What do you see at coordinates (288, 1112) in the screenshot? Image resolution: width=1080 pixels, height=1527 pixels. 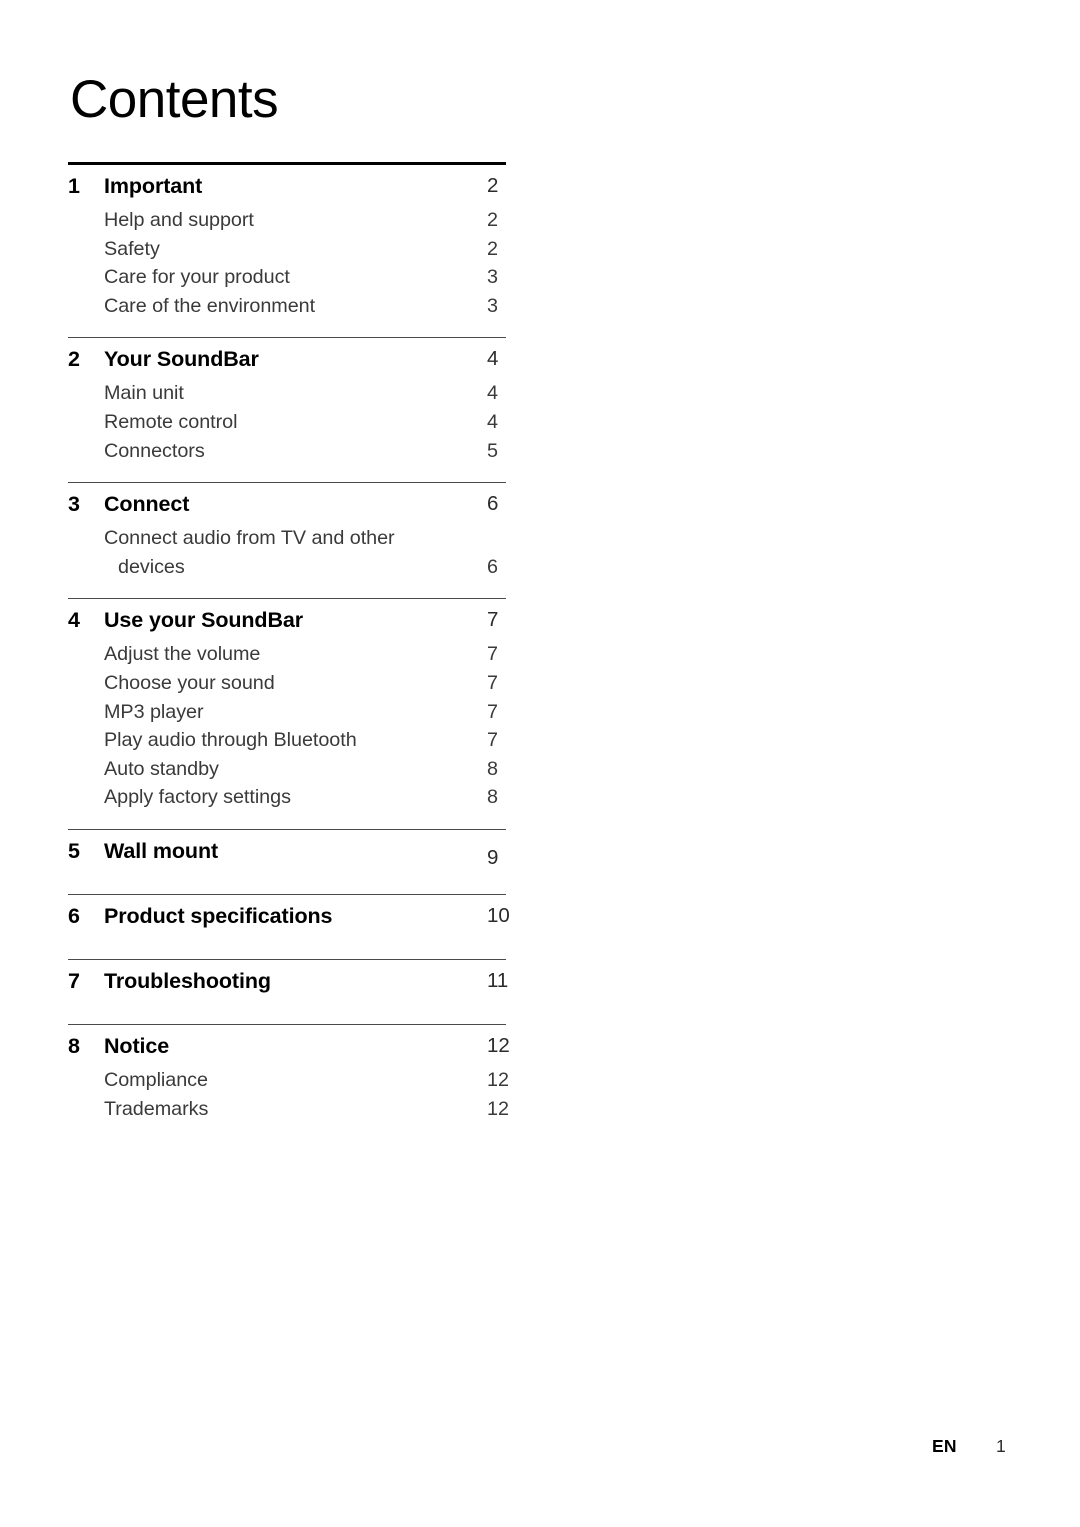 I see `toc-entry: Trademarks 12` at bounding box center [288, 1112].